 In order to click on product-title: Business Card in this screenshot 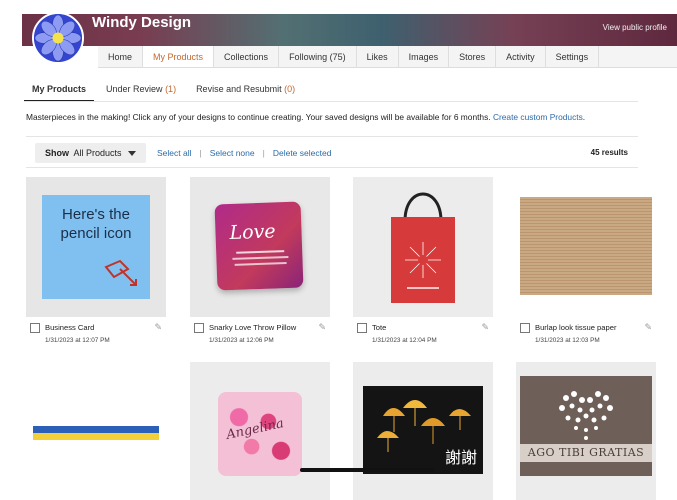, I will do `click(69, 327)`.